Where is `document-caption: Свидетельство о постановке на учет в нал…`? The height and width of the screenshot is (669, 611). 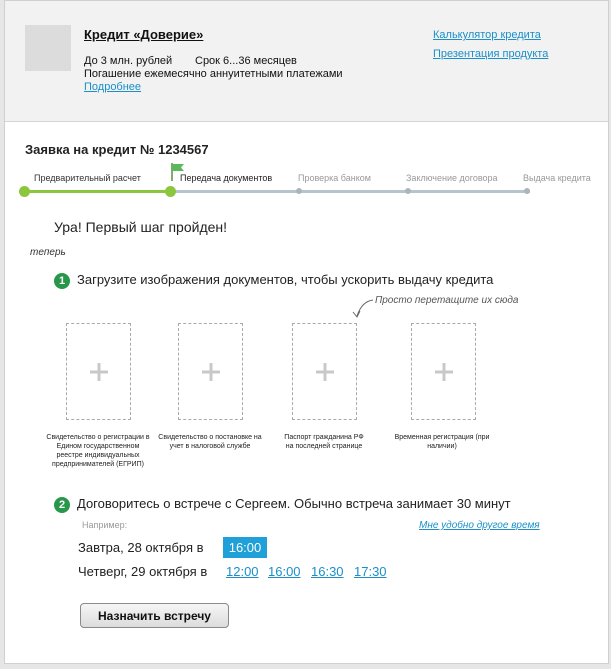 document-caption: Свидетельство о постановке на учет в нал… is located at coordinates (210, 442).